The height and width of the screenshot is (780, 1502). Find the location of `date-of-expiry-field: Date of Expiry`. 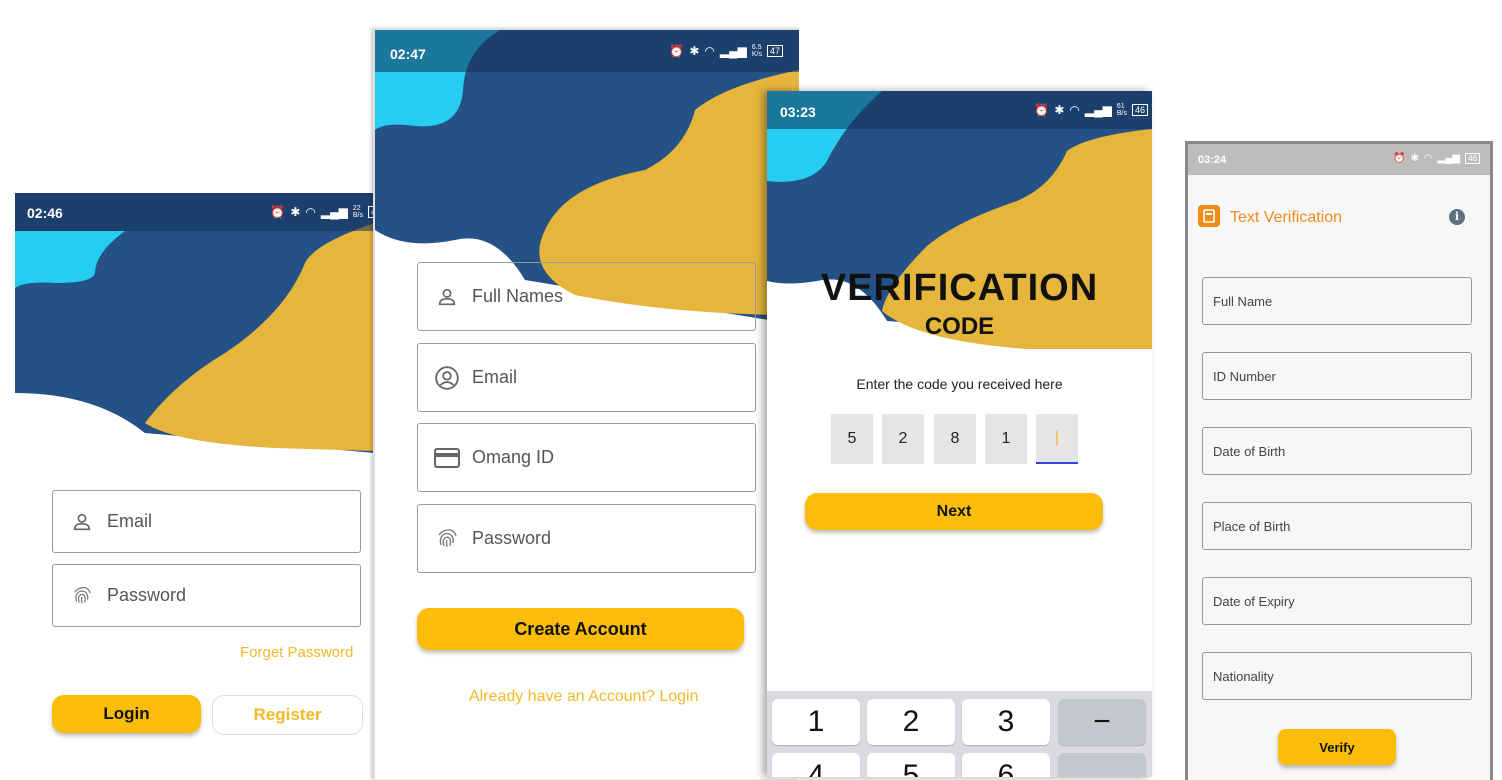

date-of-expiry-field: Date of Expiry is located at coordinates (1337, 601).